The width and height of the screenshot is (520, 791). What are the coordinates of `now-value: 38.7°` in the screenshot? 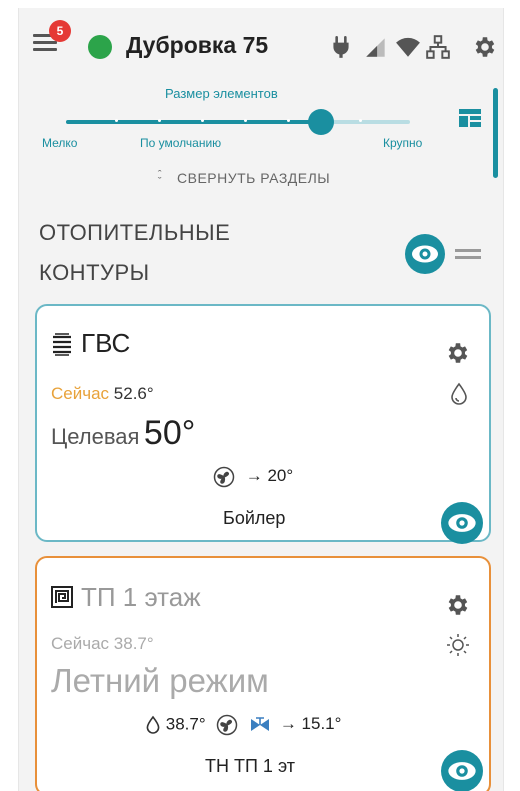 It's located at (133, 643).